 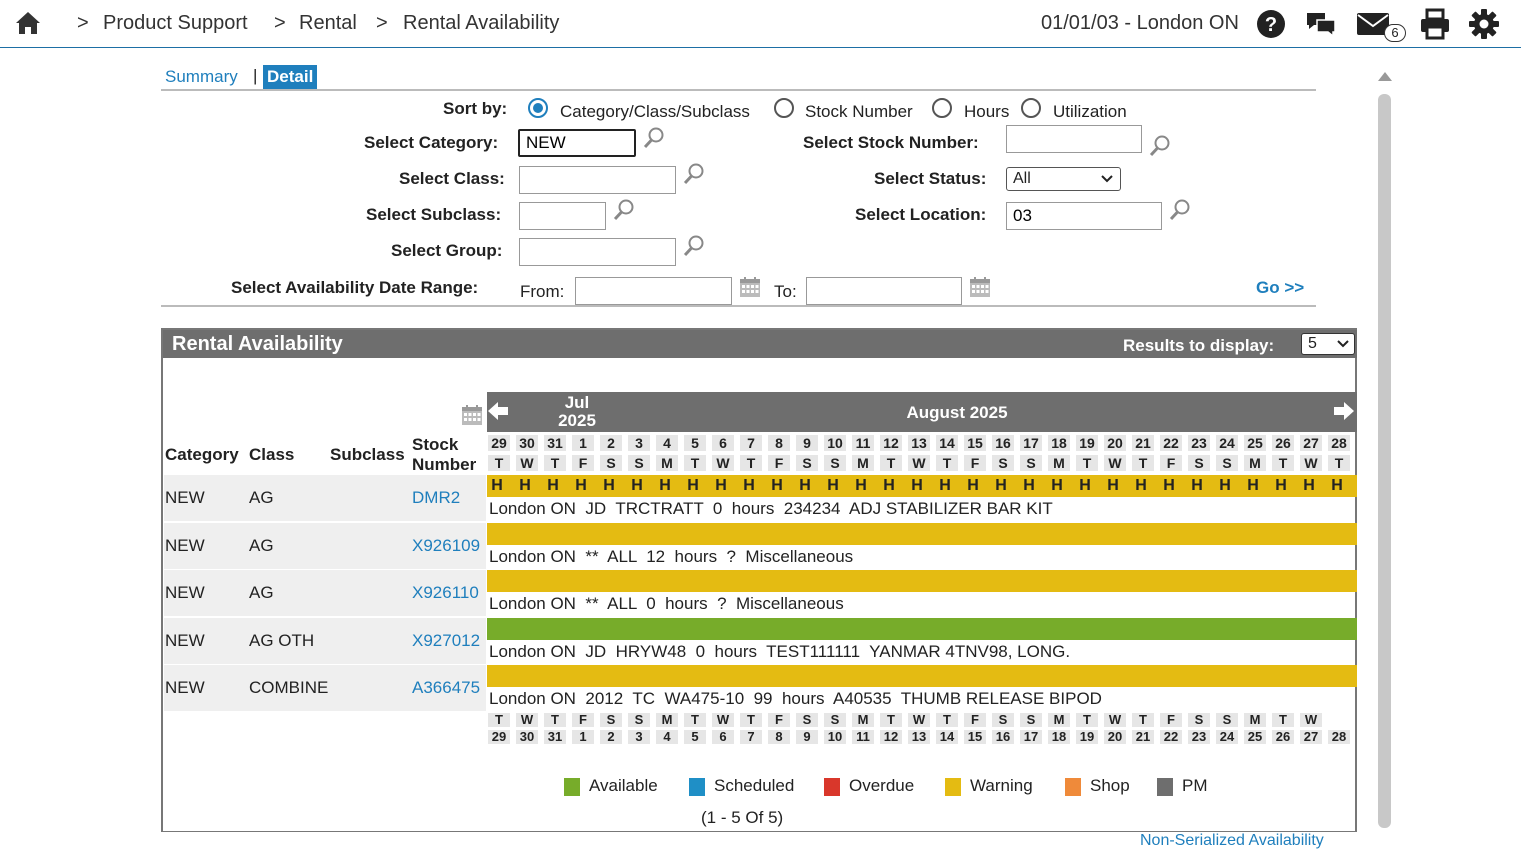 I want to click on day-number: 10, so click(x=835, y=443).